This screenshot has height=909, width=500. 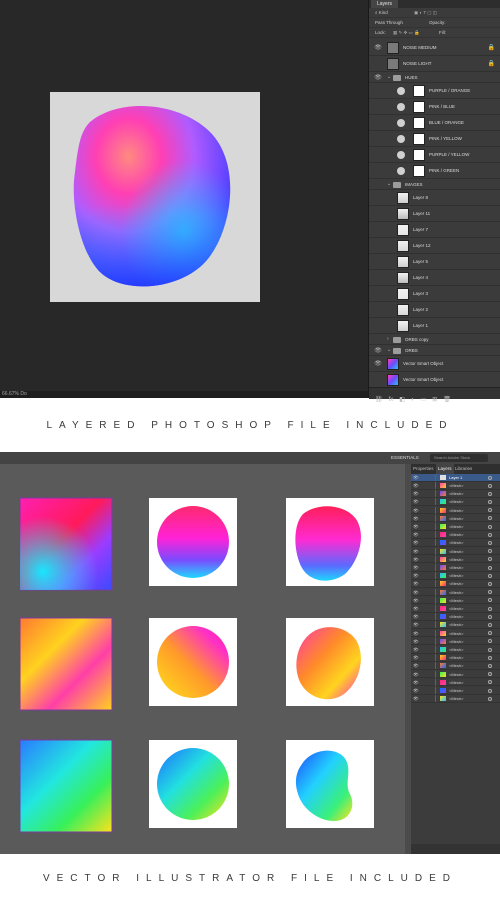 What do you see at coordinates (434, 230) in the screenshot?
I see `ps-layer-row: Layer 7` at bounding box center [434, 230].